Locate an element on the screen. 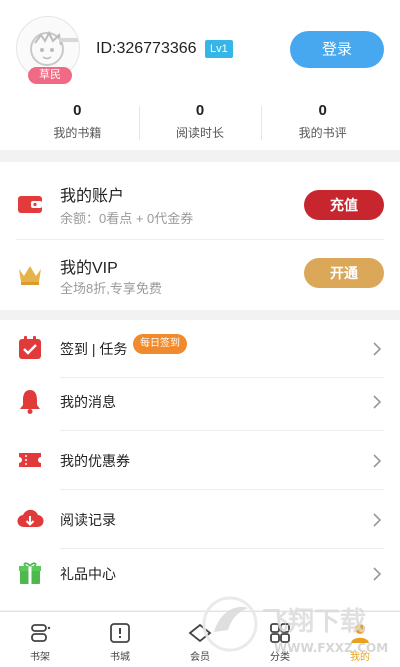  coupon-icon is located at coordinates (30, 460).